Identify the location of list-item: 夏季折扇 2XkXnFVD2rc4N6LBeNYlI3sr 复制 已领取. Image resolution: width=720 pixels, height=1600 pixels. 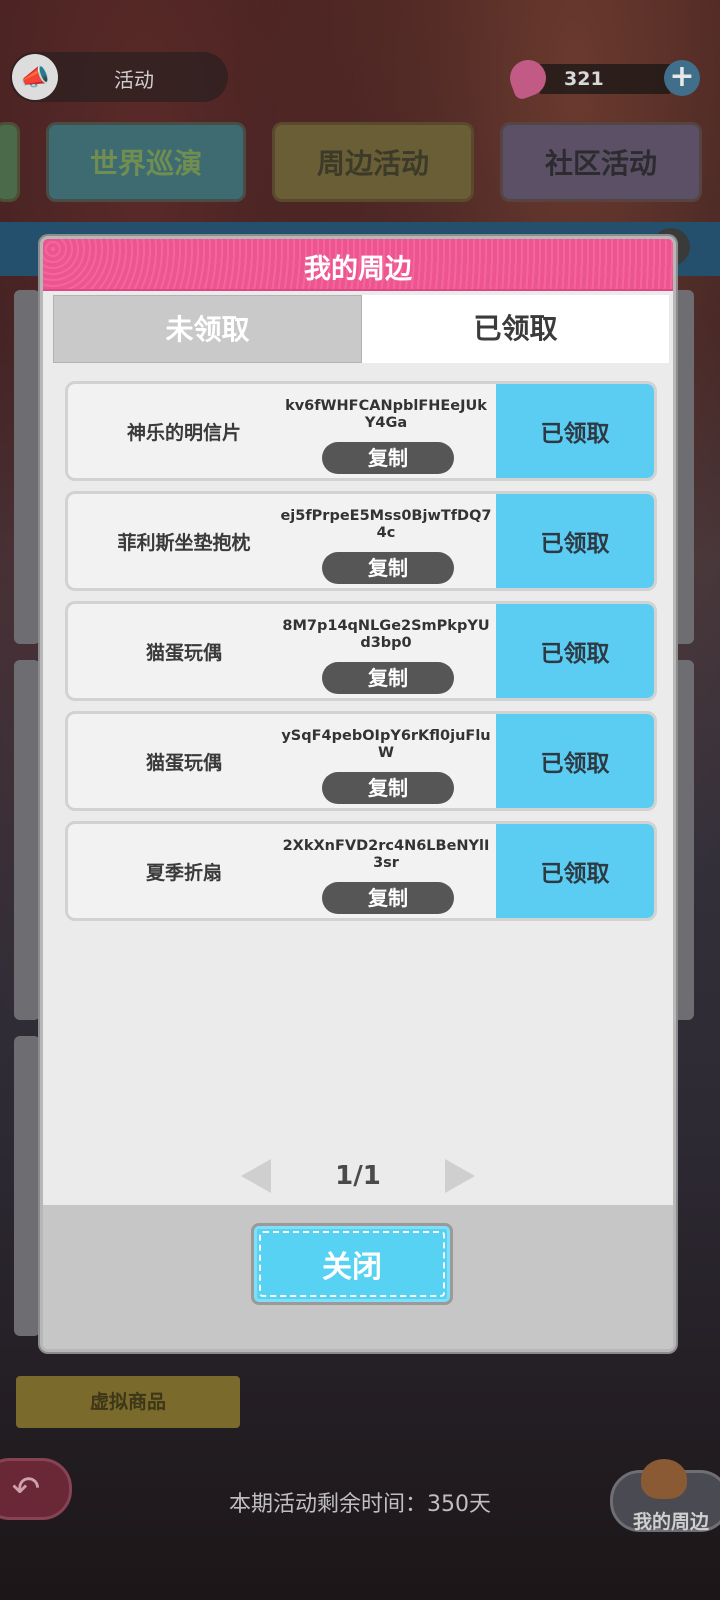
(361, 871).